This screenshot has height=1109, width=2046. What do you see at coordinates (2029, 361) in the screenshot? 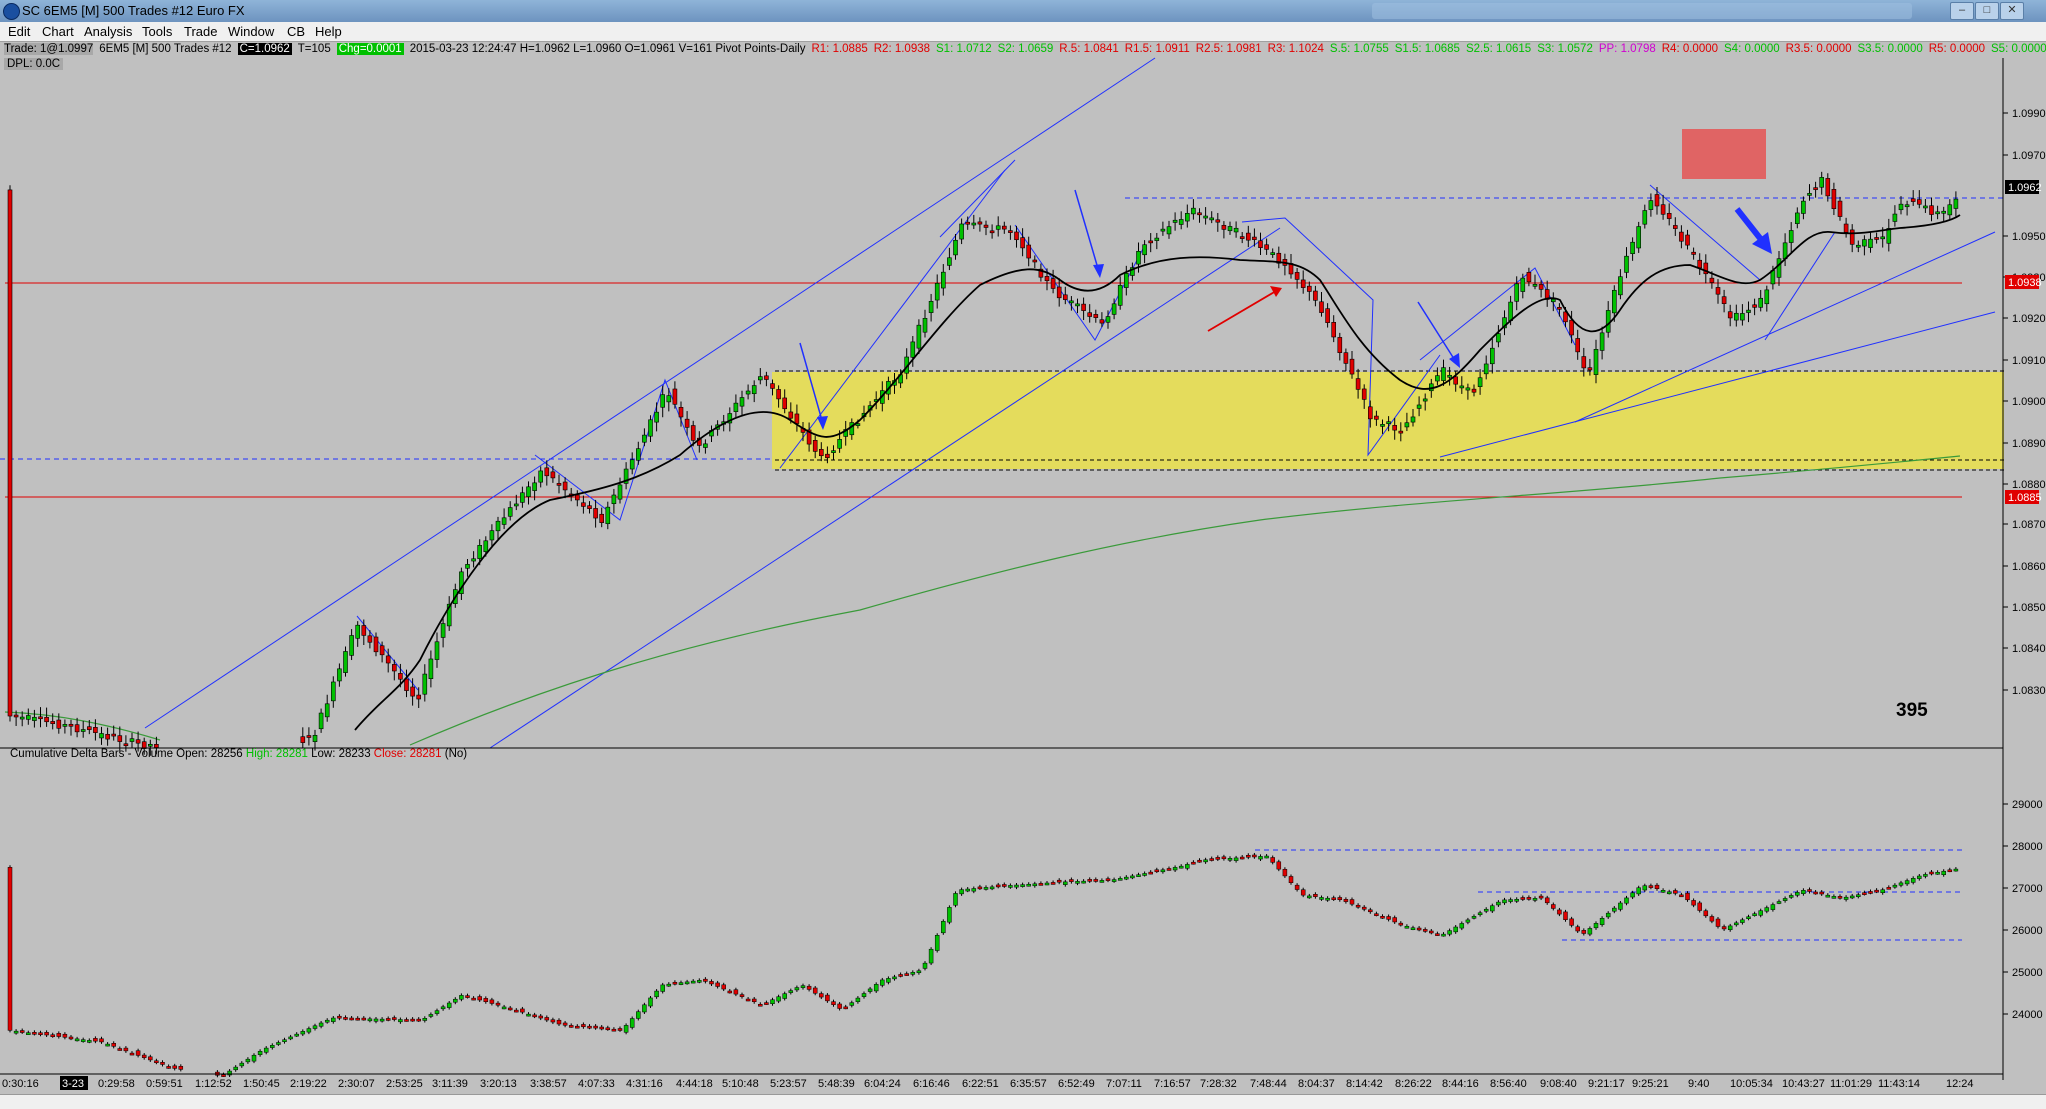
I see `price-tick-label: 1.0910` at bounding box center [2029, 361].